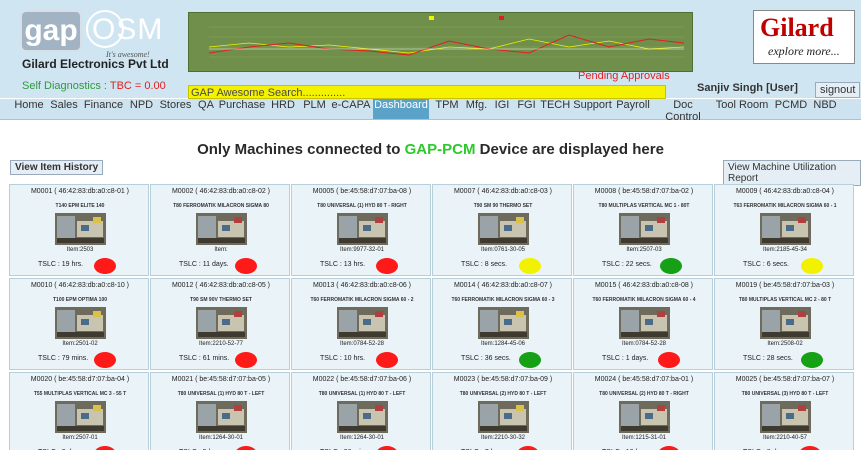 This screenshot has width=861, height=450. What do you see at coordinates (29, 109) in the screenshot?
I see `nav-item-home: Home` at bounding box center [29, 109].